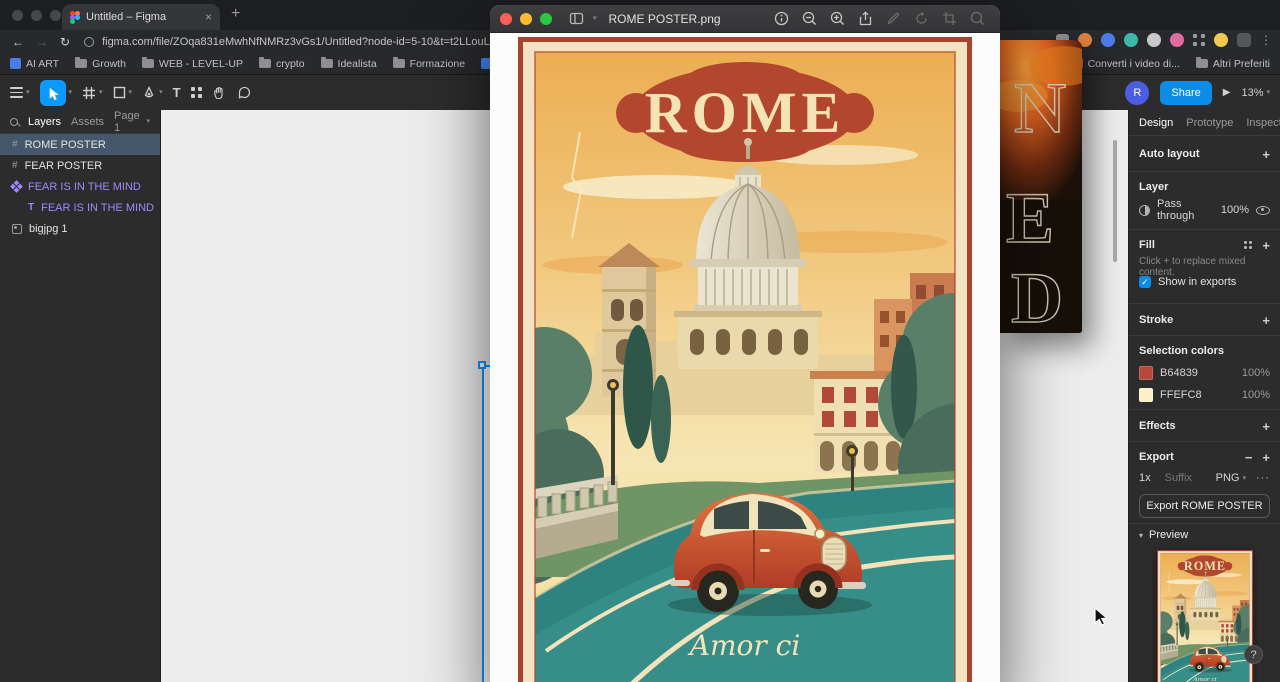 This screenshot has height=682, width=1280. What do you see at coordinates (865, 18) in the screenshot?
I see `share-icon` at bounding box center [865, 18].